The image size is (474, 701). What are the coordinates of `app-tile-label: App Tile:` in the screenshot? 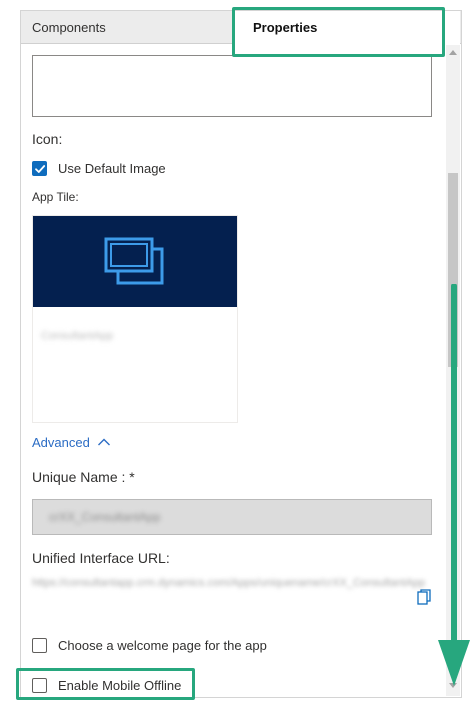 It's located at (55, 197).